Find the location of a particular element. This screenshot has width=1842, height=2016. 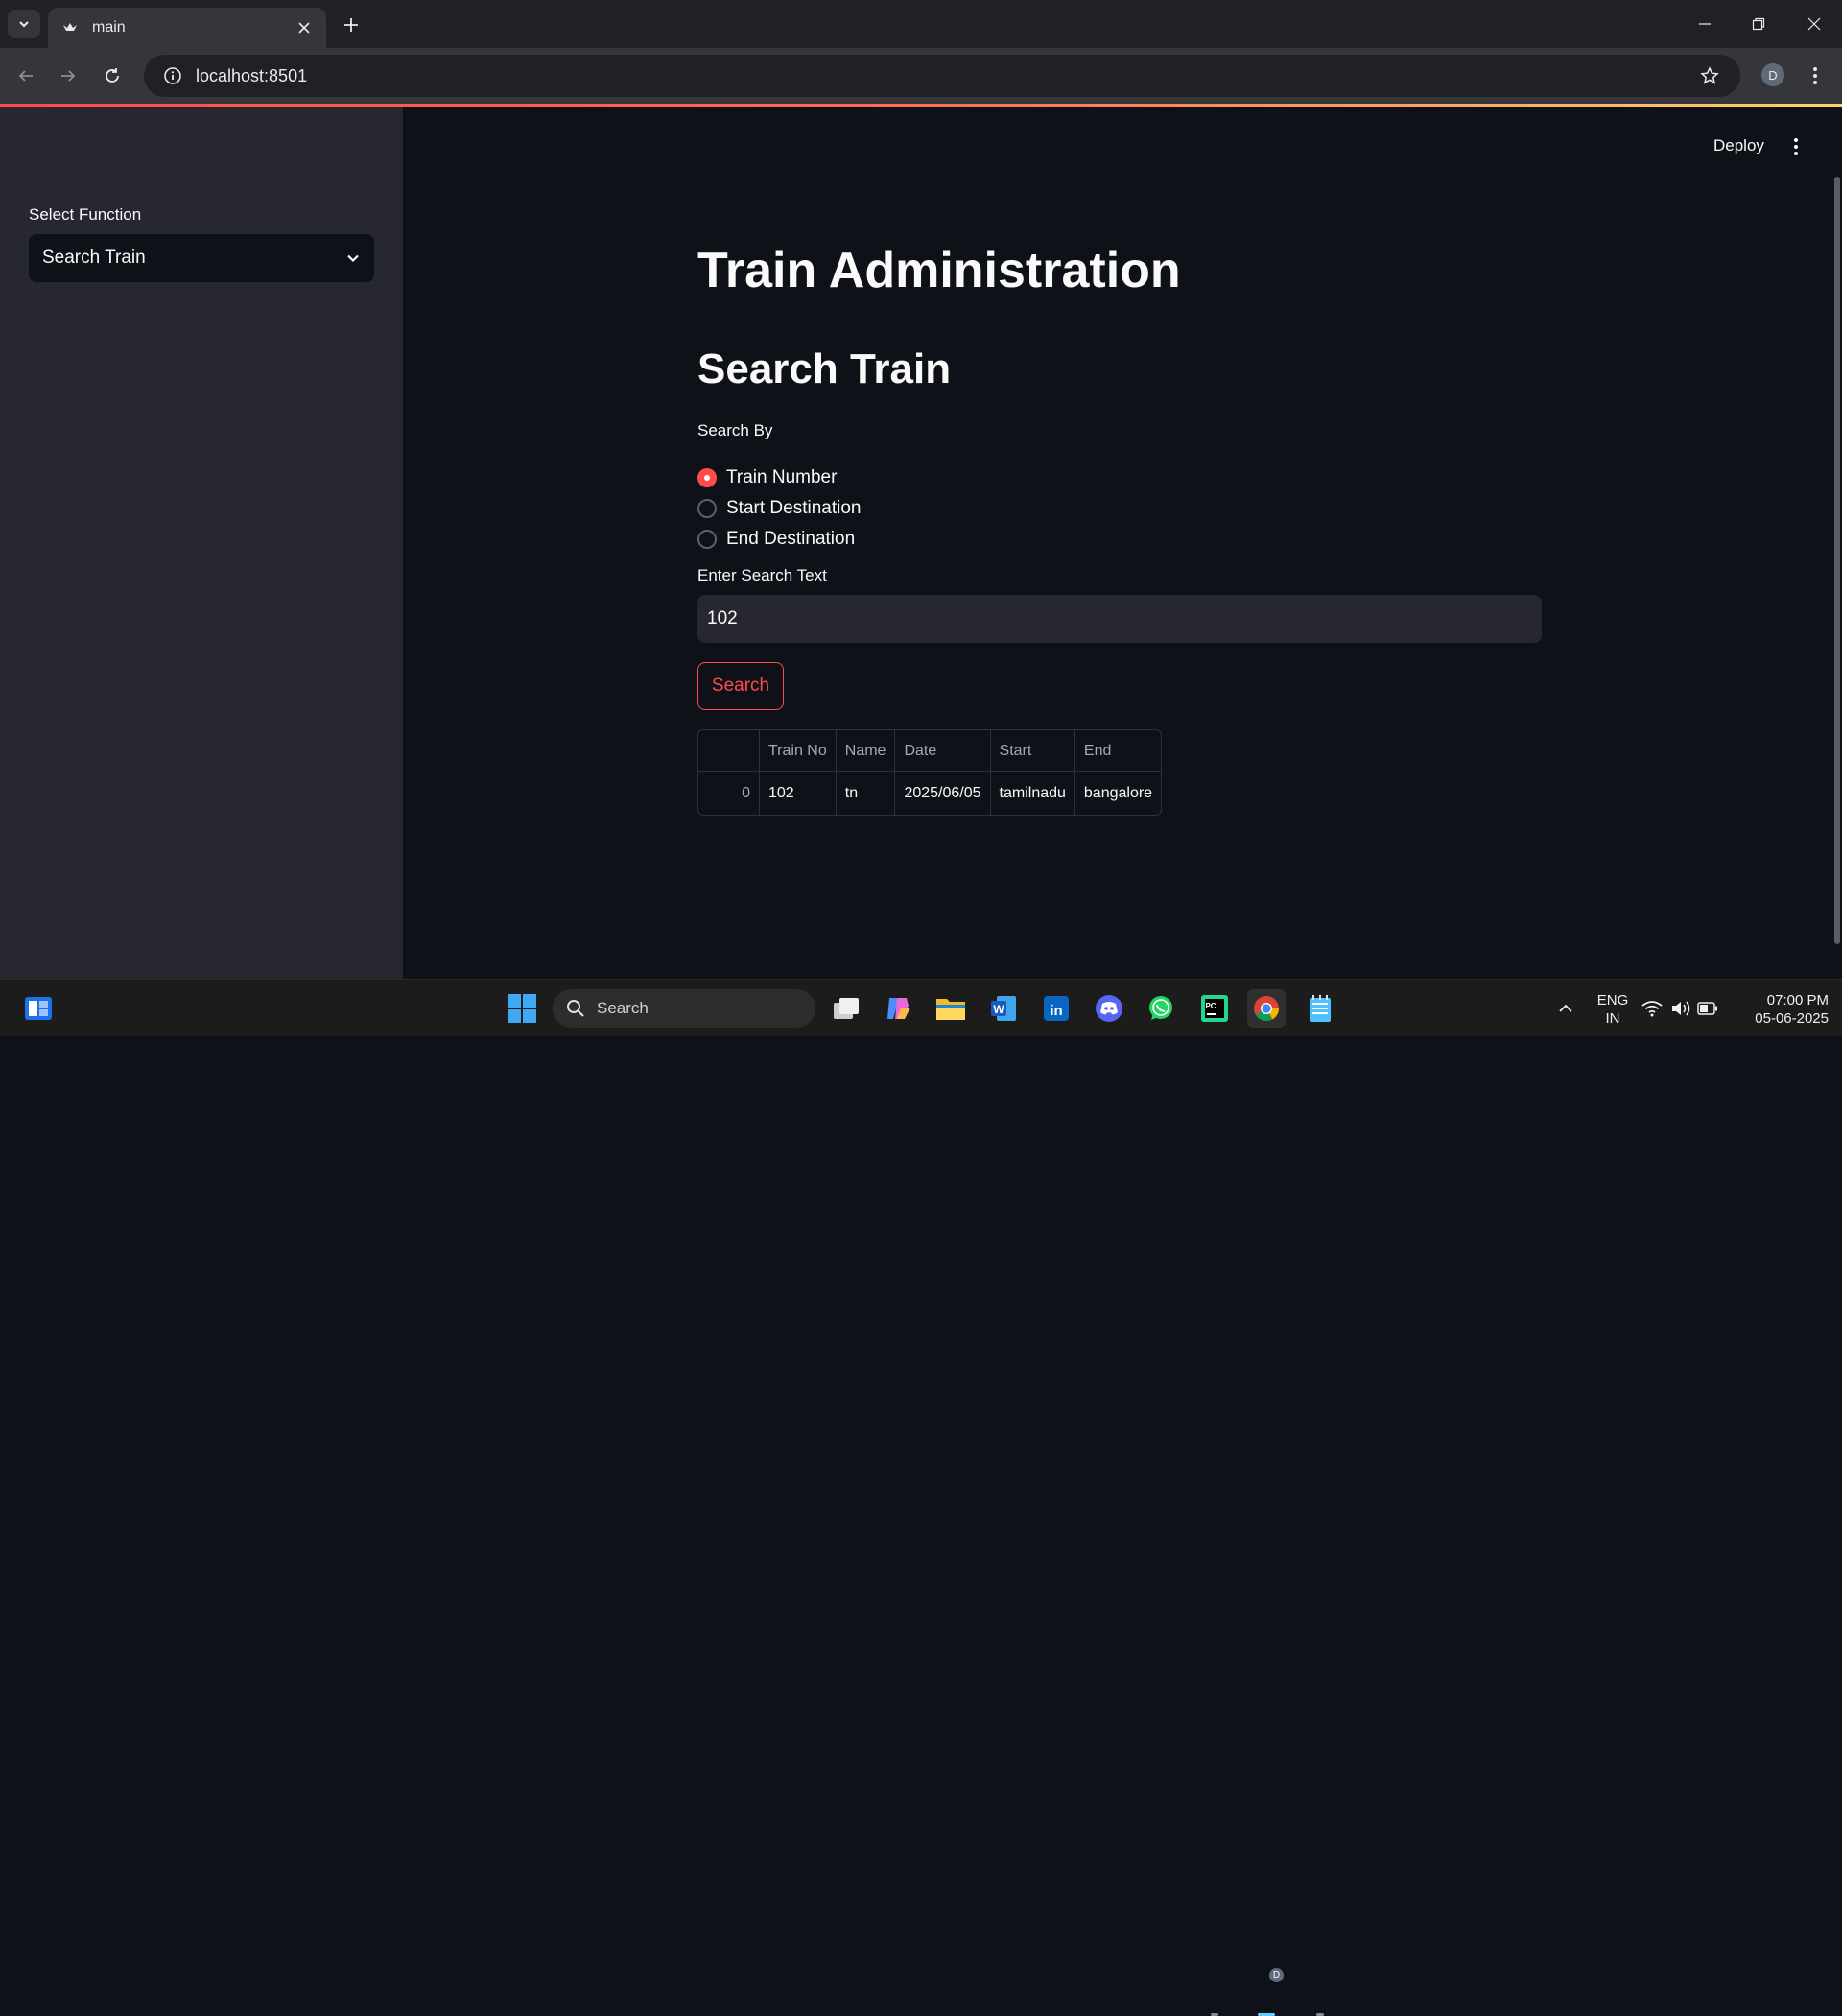

table-header: Date is located at coordinates (943, 751).